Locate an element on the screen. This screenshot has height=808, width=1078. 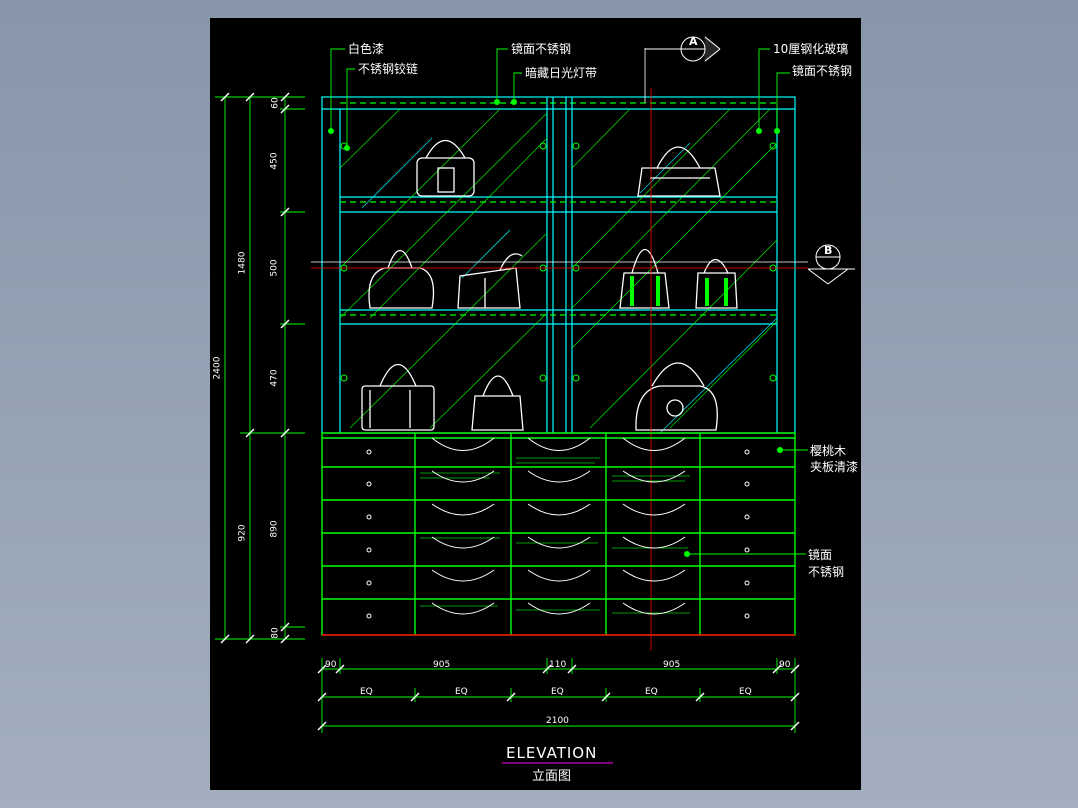
dim-bottom-110: 110 is located at coordinates (558, 665).